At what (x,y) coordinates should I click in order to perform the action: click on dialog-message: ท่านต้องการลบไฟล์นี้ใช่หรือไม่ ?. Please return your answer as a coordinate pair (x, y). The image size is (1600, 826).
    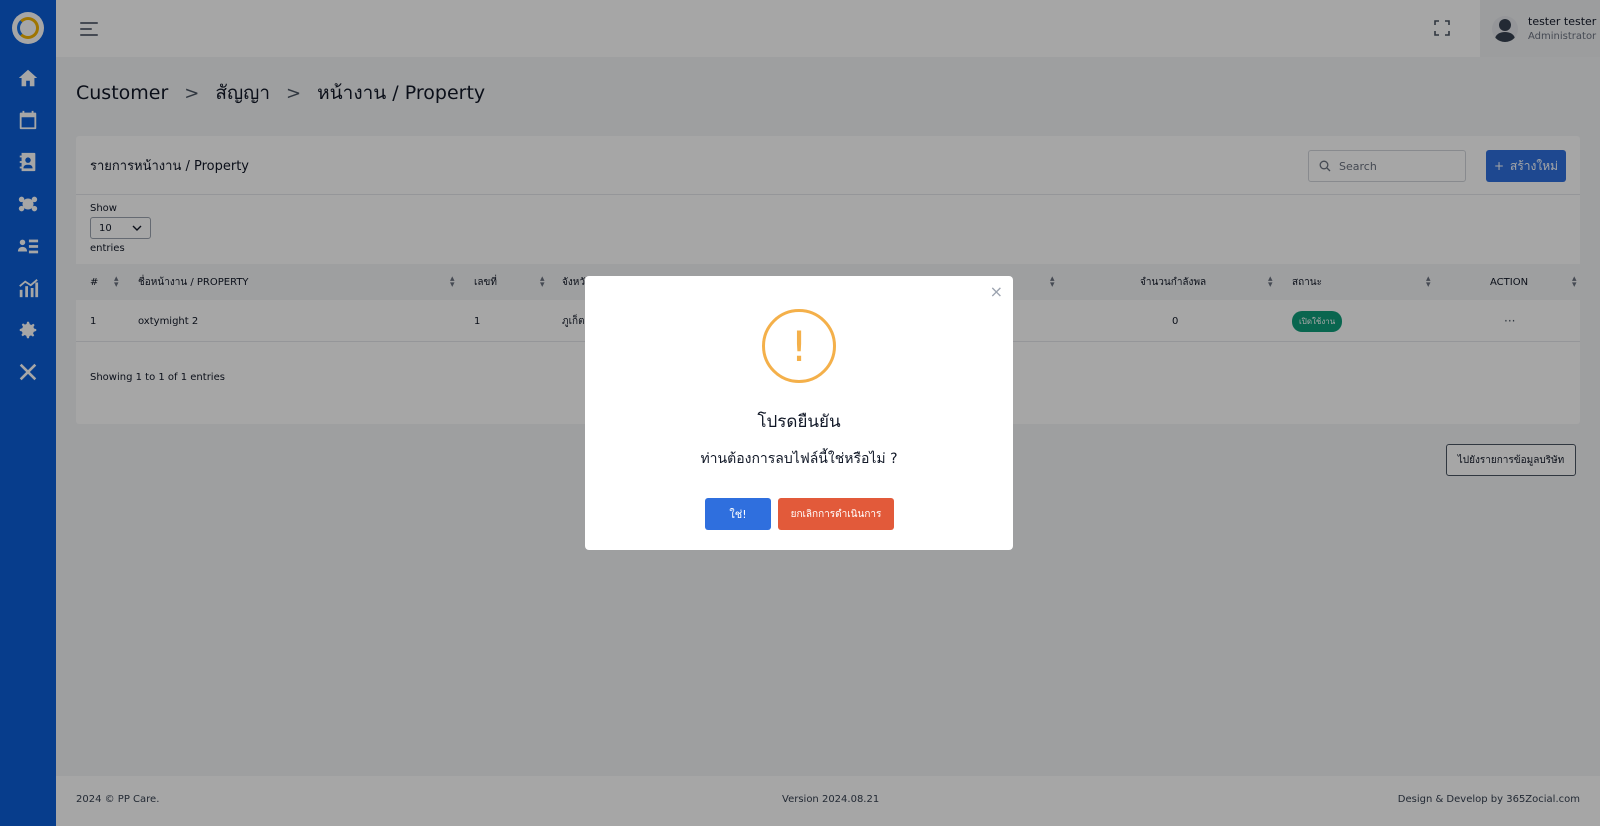
    Looking at the image, I should click on (799, 459).